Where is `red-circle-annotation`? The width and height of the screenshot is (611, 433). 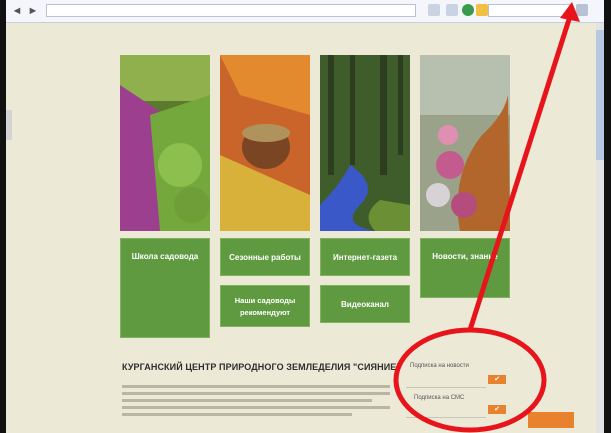 red-circle-annotation is located at coordinates (470, 380).